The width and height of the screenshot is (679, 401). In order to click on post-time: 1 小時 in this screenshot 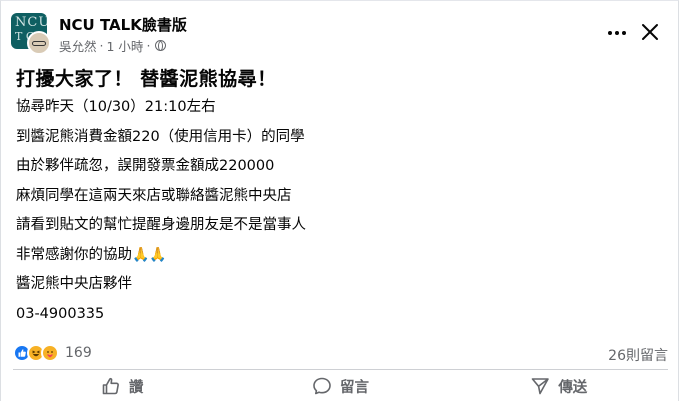, I will do `click(125, 45)`.